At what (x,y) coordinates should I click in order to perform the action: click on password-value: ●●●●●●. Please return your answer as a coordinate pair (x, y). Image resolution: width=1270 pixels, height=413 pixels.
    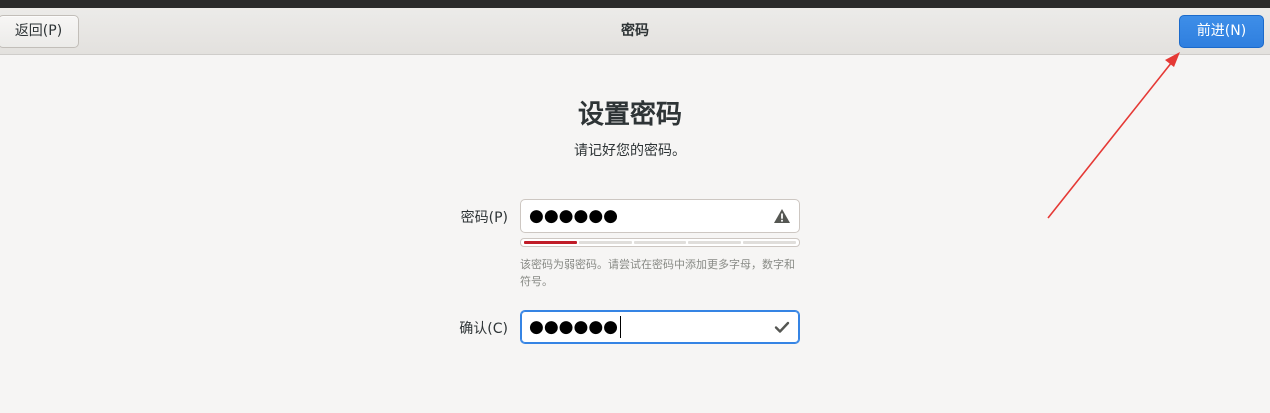
    Looking at the image, I should click on (574, 216).